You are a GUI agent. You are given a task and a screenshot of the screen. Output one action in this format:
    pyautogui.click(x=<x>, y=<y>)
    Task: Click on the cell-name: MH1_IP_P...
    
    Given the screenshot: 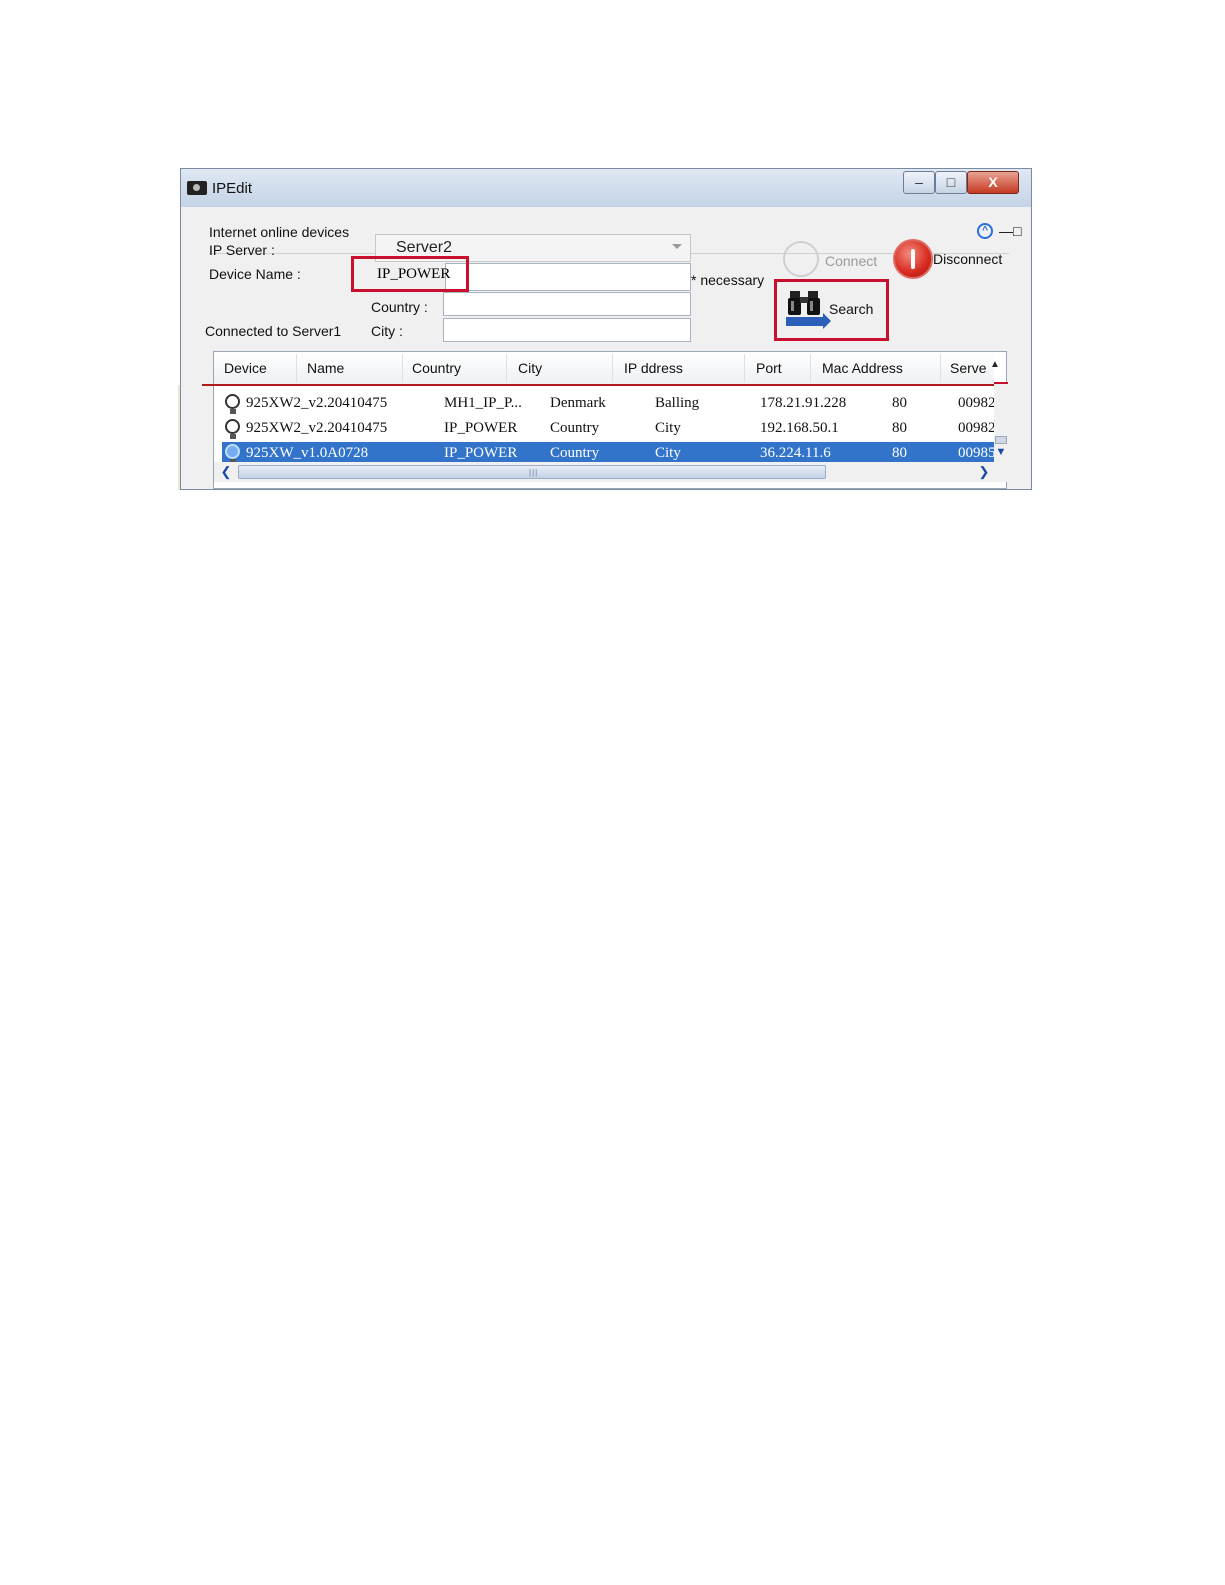 What is the action you would take?
    pyautogui.click(x=483, y=403)
    